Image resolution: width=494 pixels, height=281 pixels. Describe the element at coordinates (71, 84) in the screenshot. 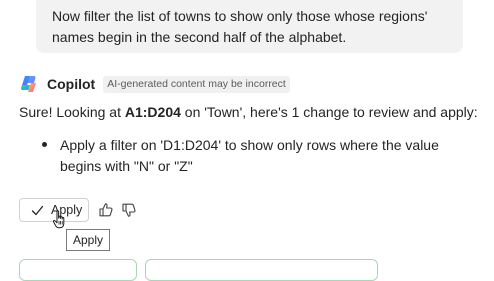

I see `copilot-name: Copilot` at that location.